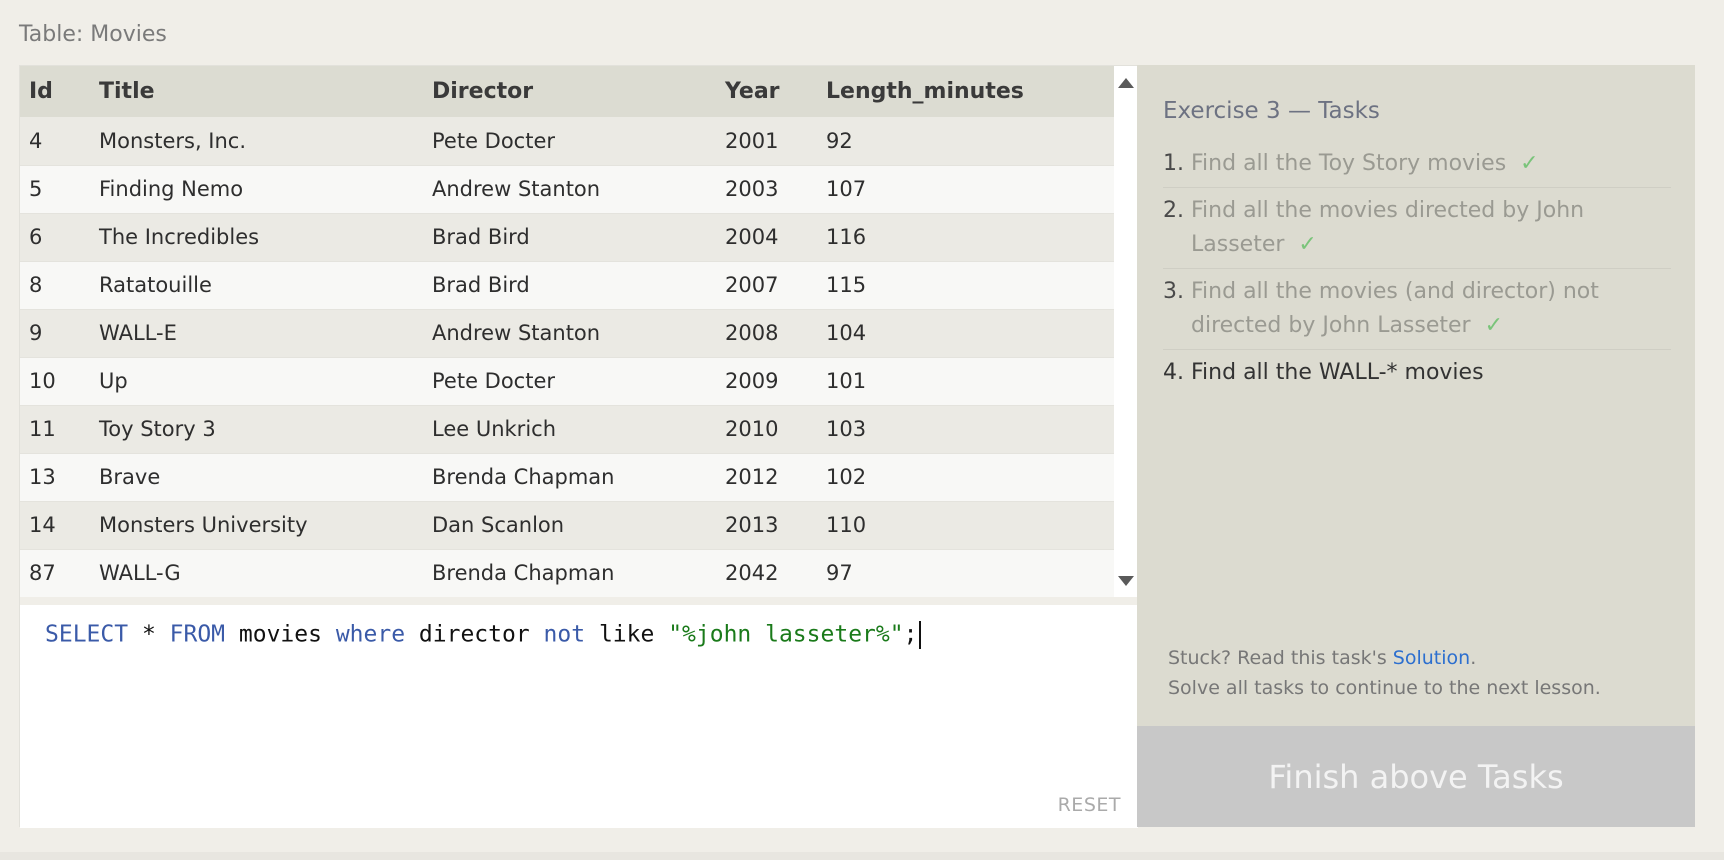  What do you see at coordinates (766, 477) in the screenshot?
I see `table-cell: 2012` at bounding box center [766, 477].